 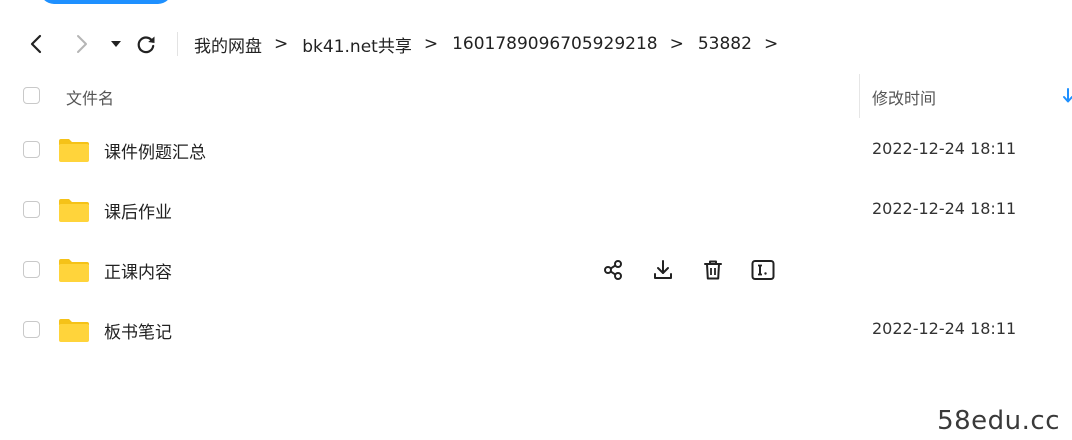 I want to click on file-list-header: 文件名 修改时间, so click(x=536, y=96).